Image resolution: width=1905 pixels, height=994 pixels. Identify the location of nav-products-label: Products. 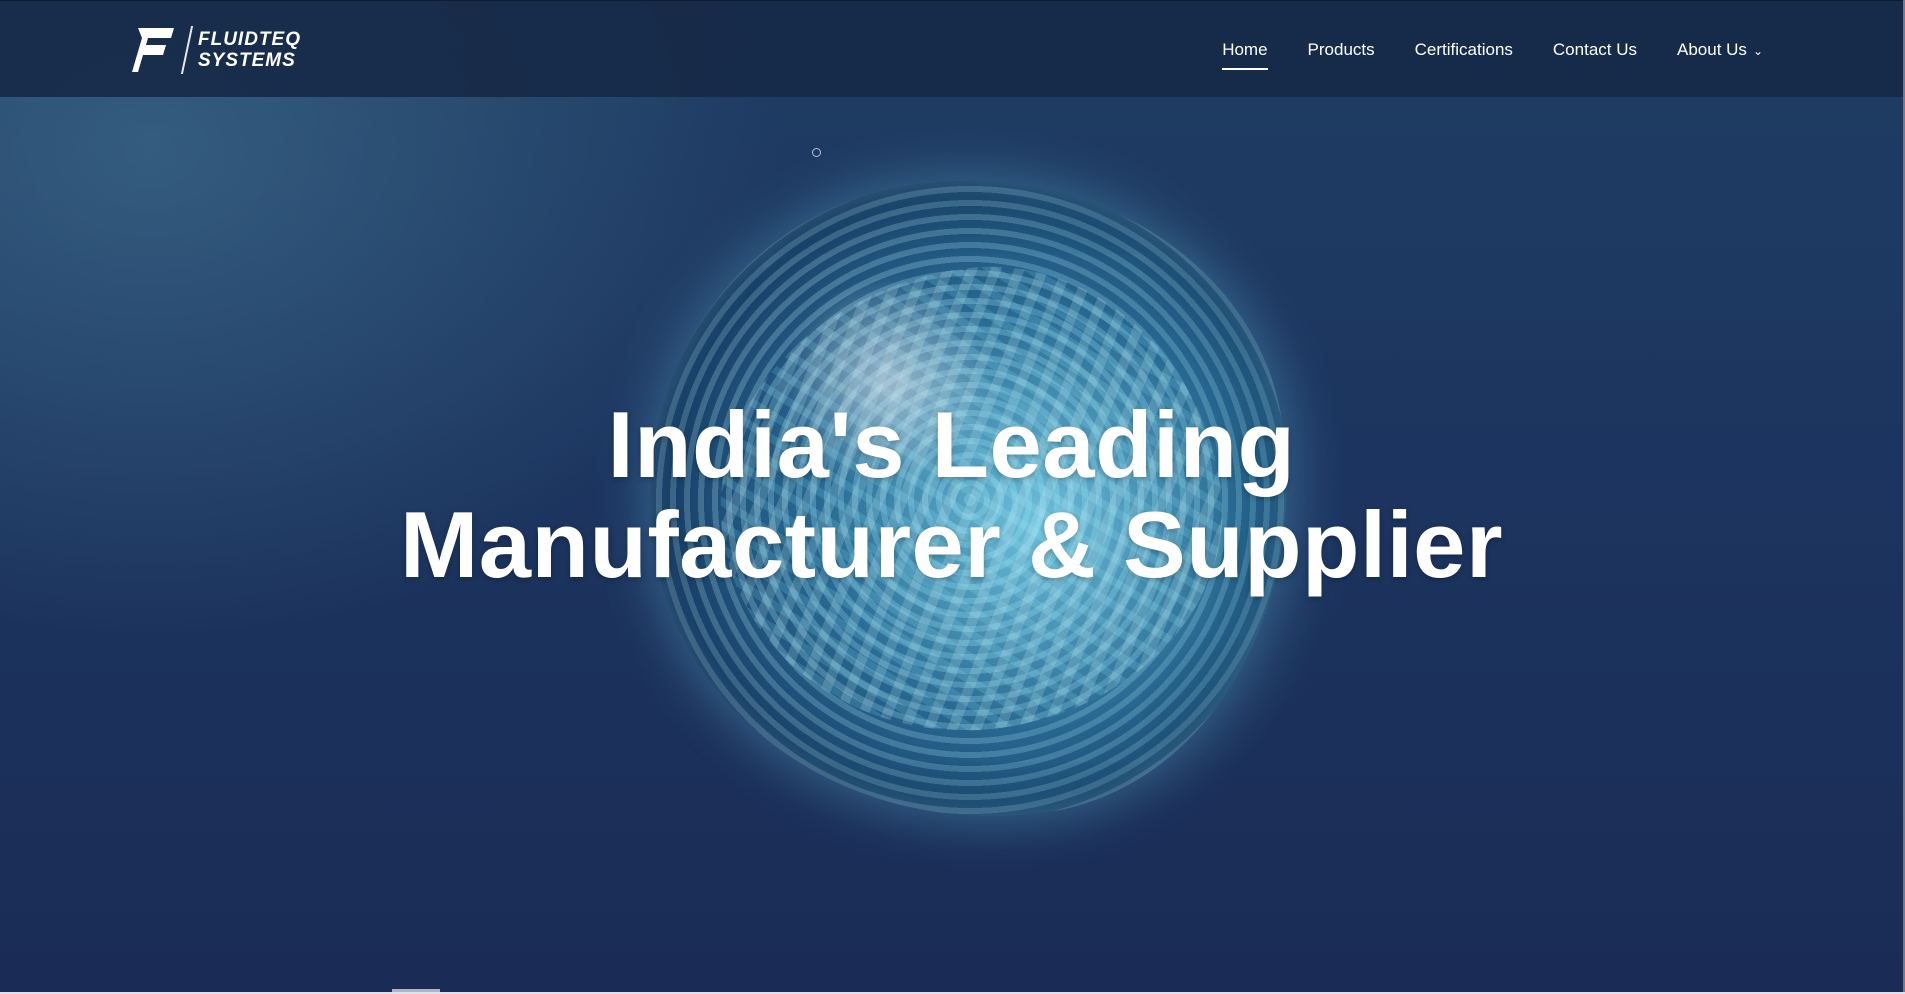
(1341, 49).